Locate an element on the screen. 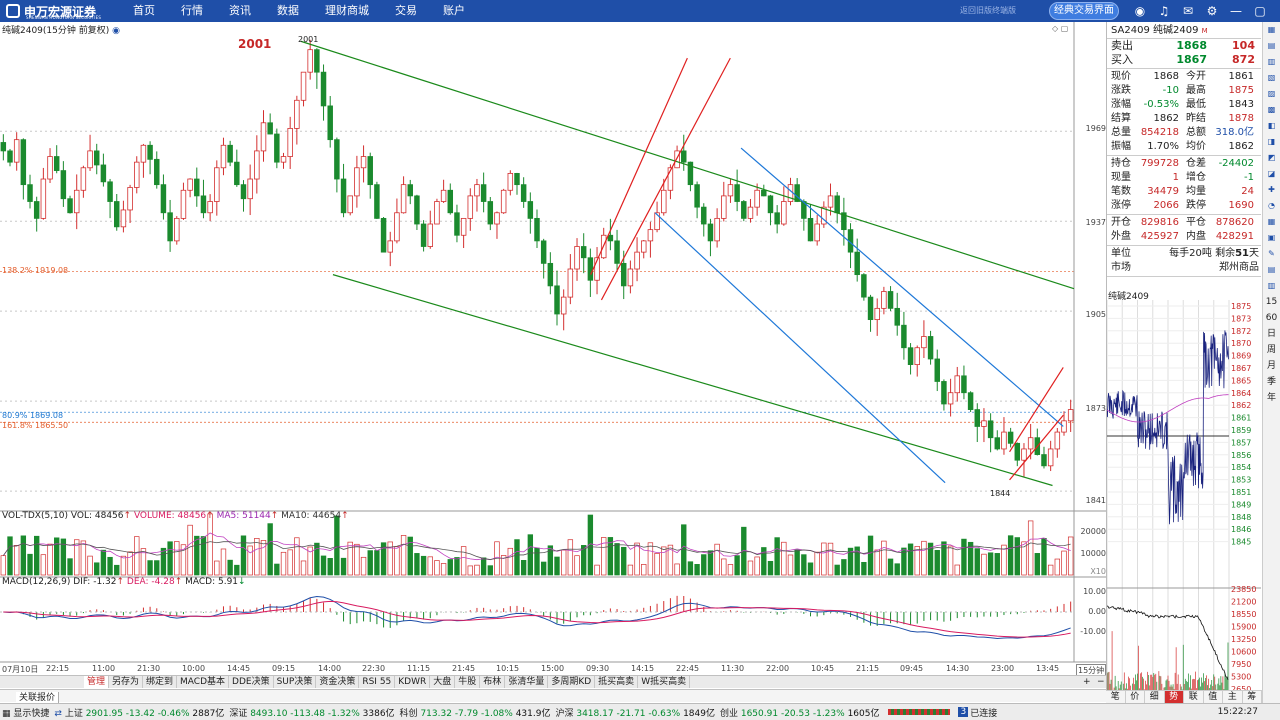 The image size is (1280, 720). index-kc: 科创 713.32 -7.79 -1.08% 431.9亿 is located at coordinates (475, 712).